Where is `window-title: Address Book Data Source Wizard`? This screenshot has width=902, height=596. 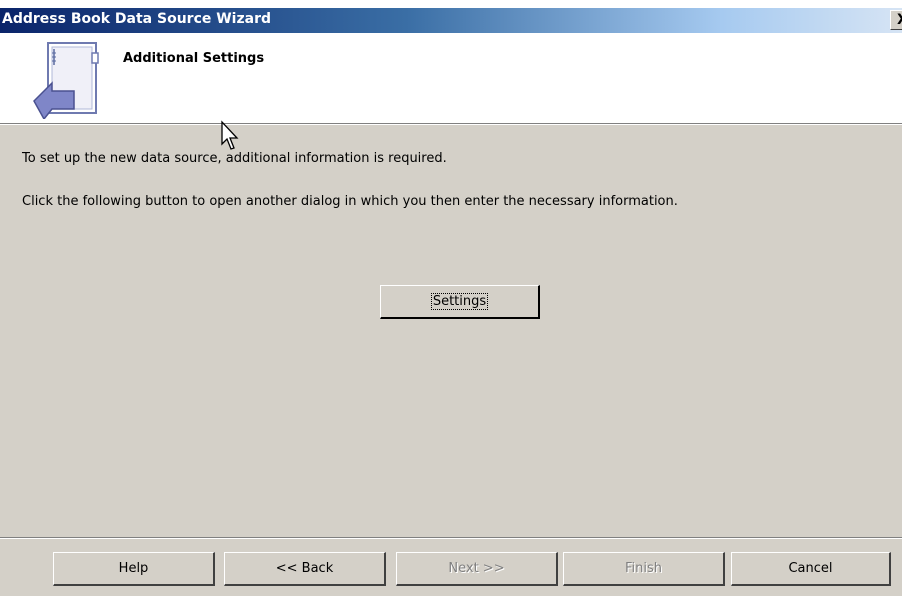 window-title: Address Book Data Source Wizard is located at coordinates (136, 19).